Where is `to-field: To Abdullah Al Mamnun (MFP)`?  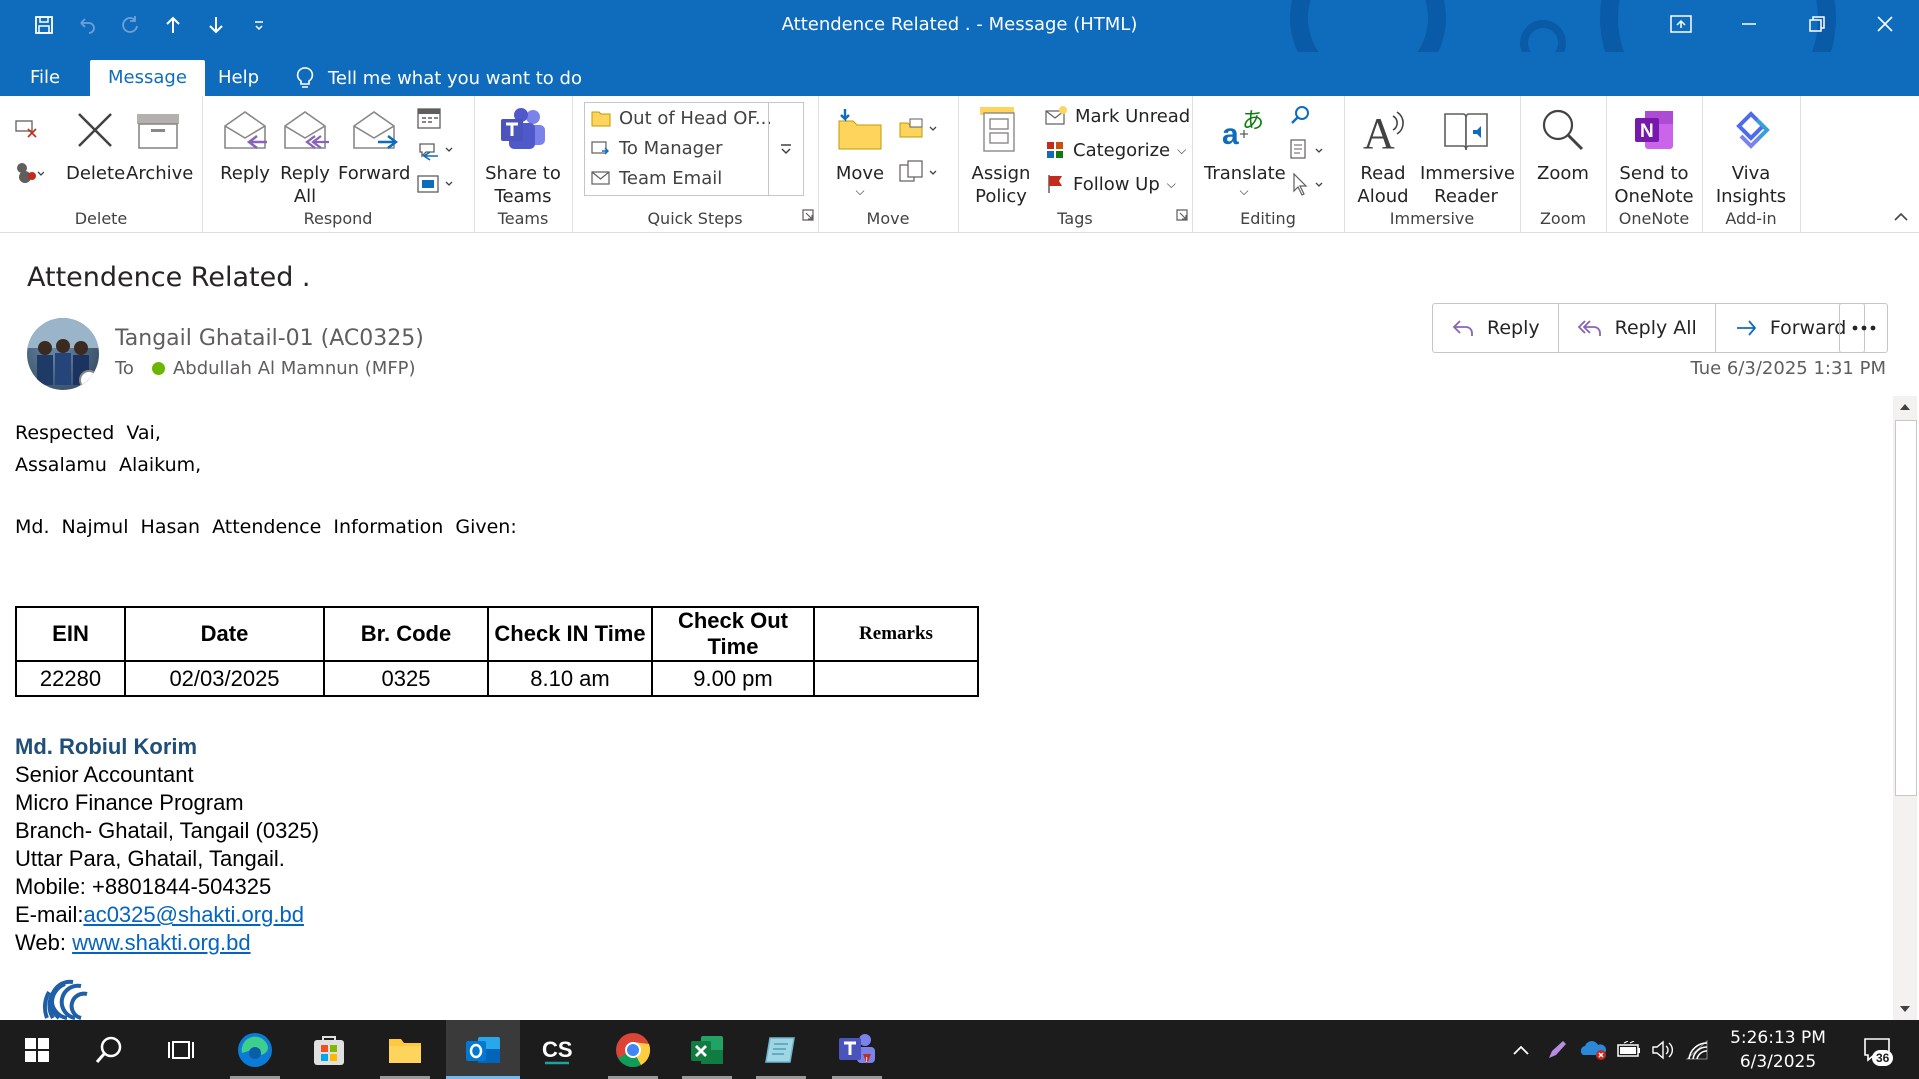 to-field: To Abdullah Al Mamnun (MFP) is located at coordinates (265, 368).